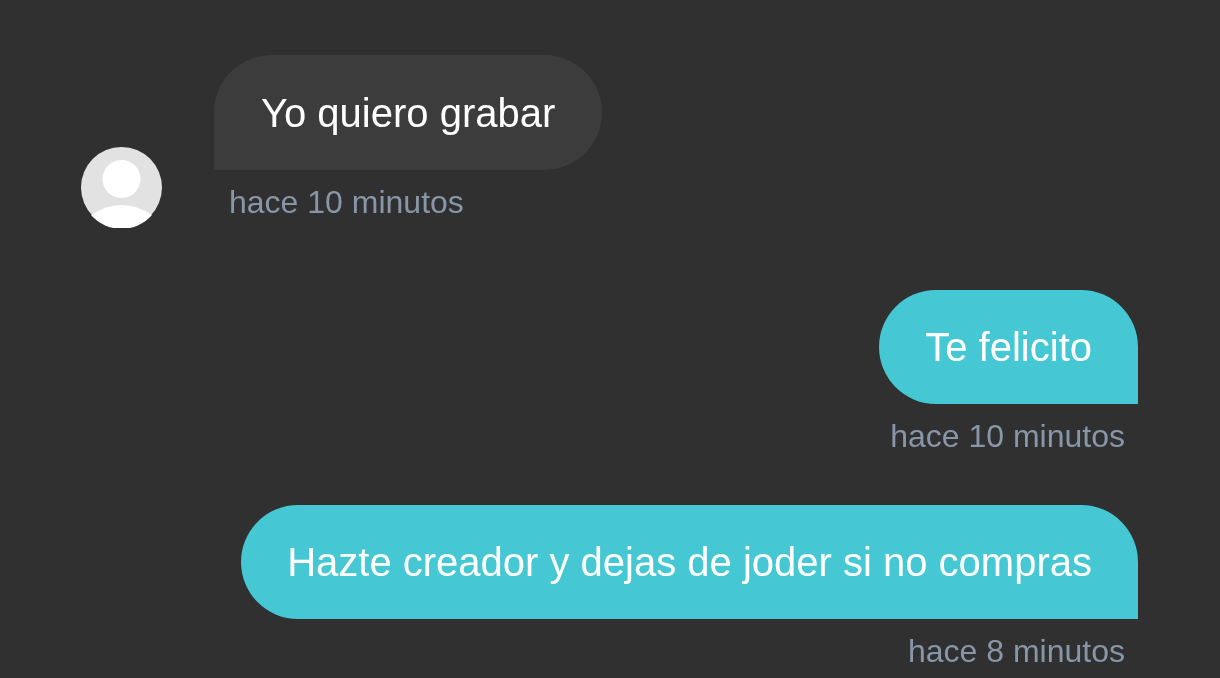  I want to click on message-bubble: Te felicito, so click(1008, 347).